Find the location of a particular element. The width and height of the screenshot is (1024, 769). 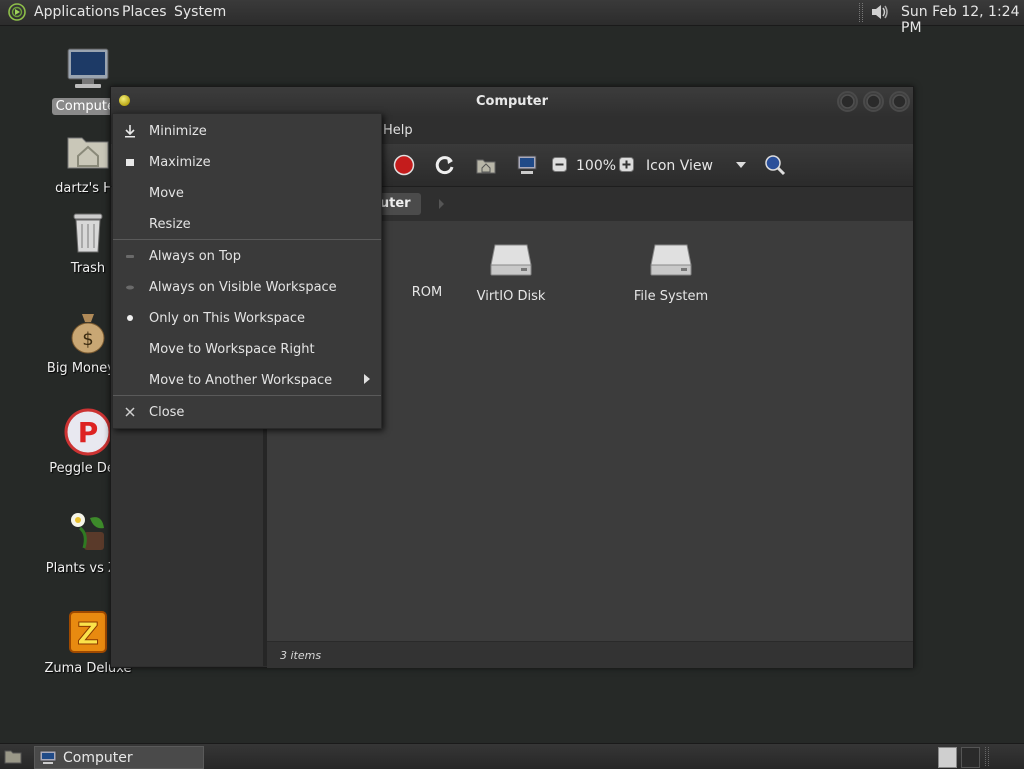

window-title: Computer is located at coordinates (512, 101).